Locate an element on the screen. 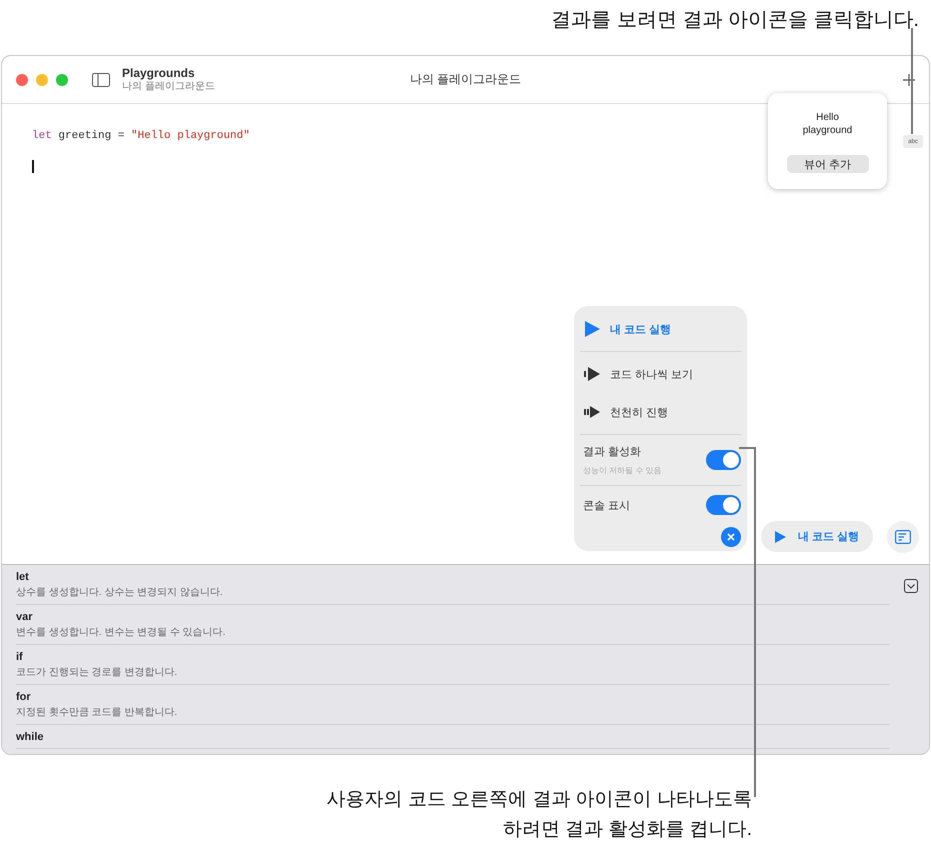  result-value: Hello playground is located at coordinates (828, 124).